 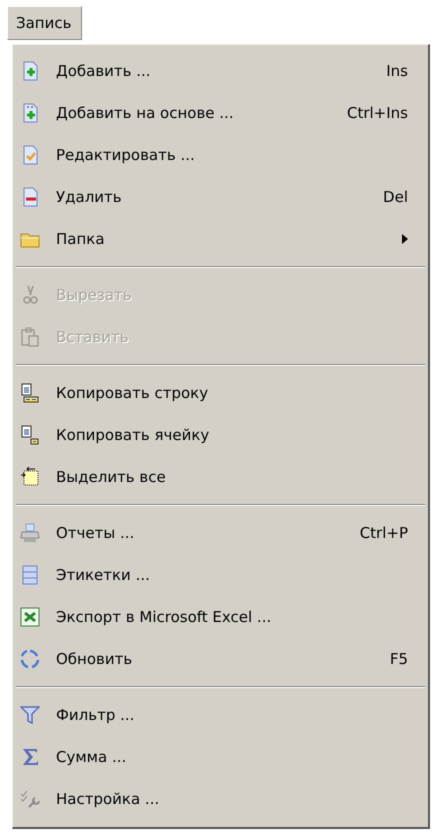 I want to click on menu-item: Отчеты ... Ctrl+P, so click(x=220, y=533).